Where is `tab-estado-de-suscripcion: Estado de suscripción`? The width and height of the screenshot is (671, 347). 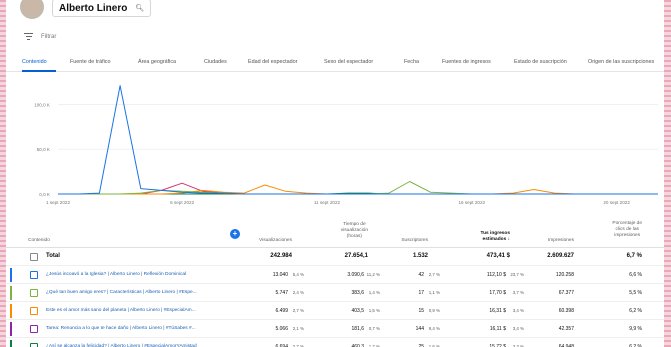
tab-estado-de-suscripcion: Estado de suscripción is located at coordinates (540, 62).